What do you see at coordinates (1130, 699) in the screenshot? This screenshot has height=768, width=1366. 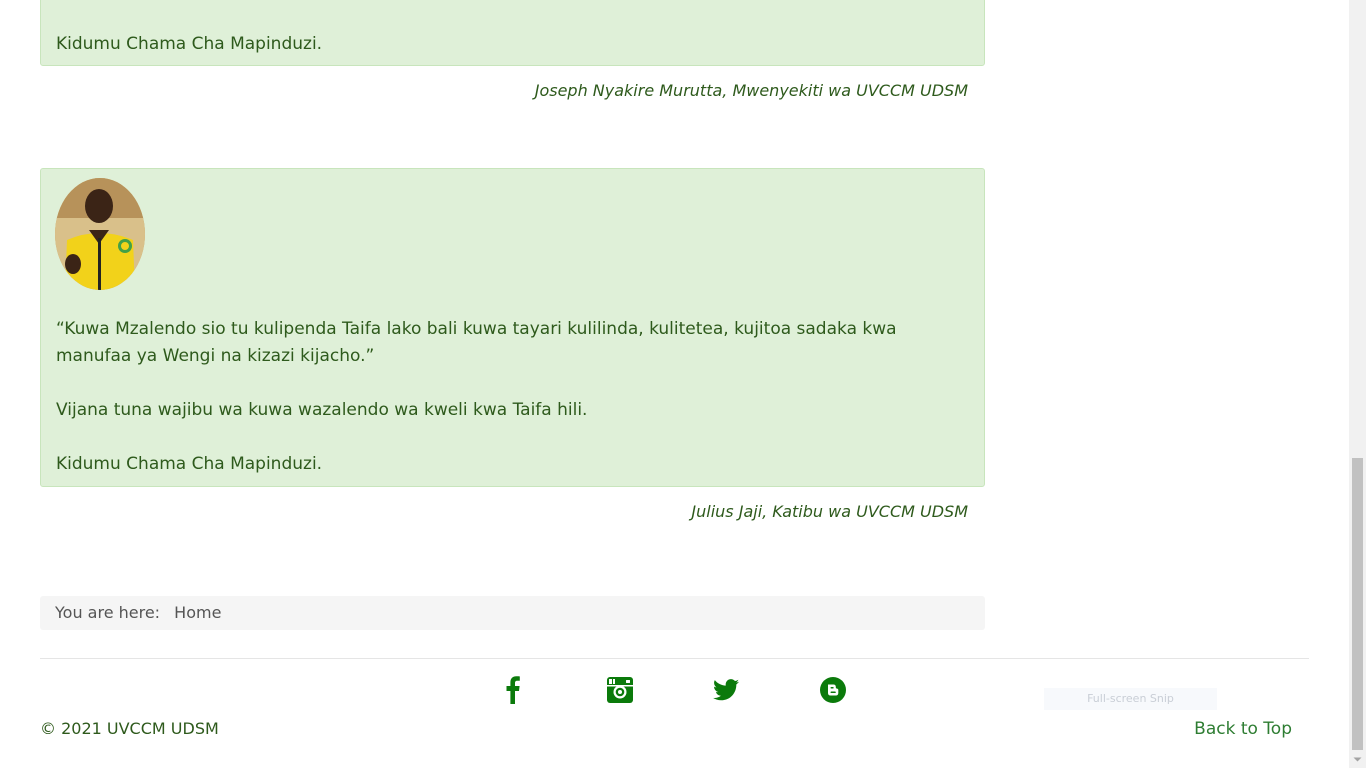 I see `full-screen-snip-button: Full-screen Snip` at bounding box center [1130, 699].